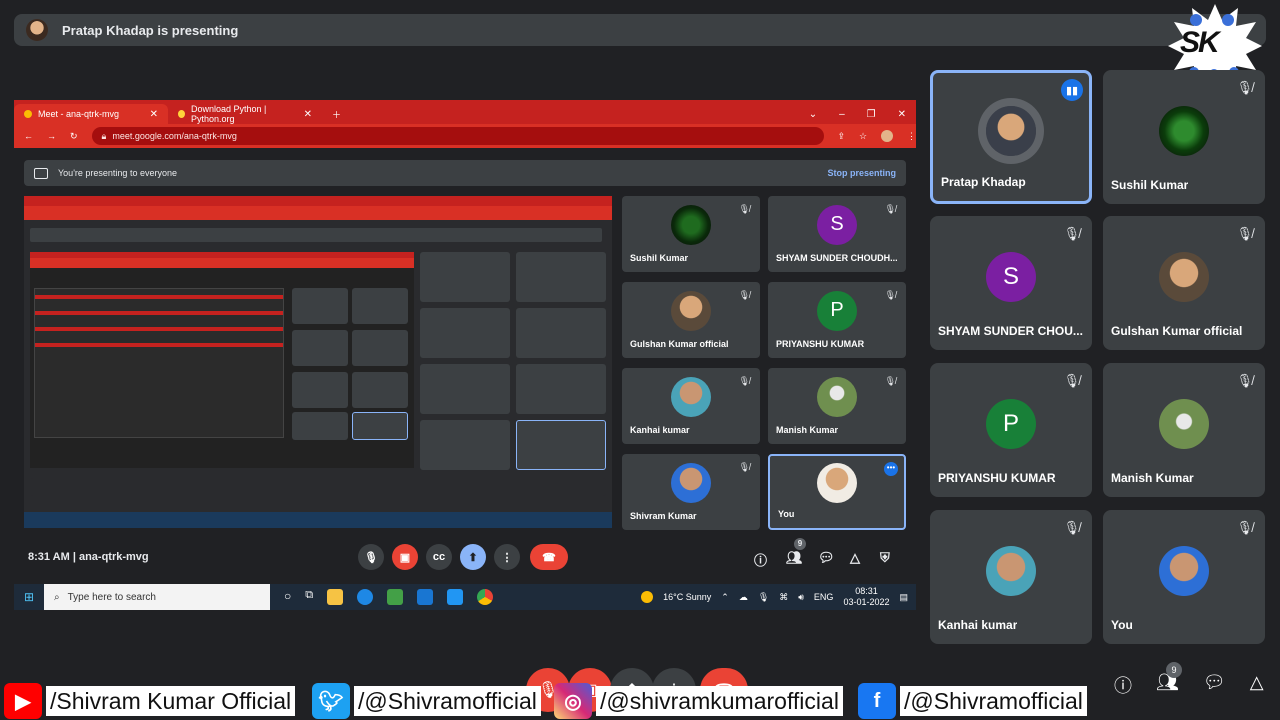  What do you see at coordinates (861, 173) in the screenshot?
I see `stop-presenting-button: Stop presenting` at bounding box center [861, 173].